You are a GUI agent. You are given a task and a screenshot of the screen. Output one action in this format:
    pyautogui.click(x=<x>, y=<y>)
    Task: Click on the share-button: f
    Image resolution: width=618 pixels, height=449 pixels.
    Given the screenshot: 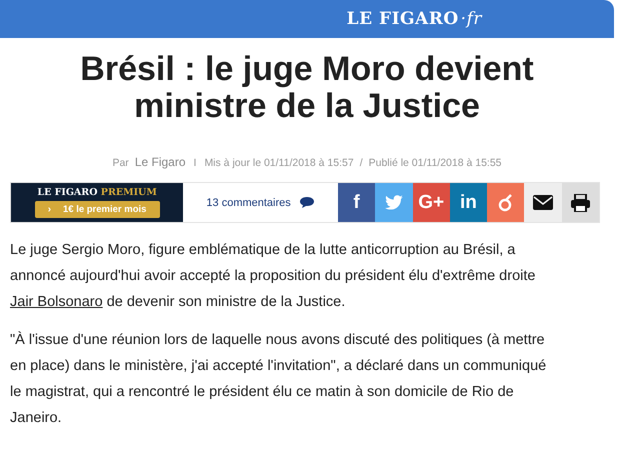 What is the action you would take?
    pyautogui.click(x=357, y=202)
    